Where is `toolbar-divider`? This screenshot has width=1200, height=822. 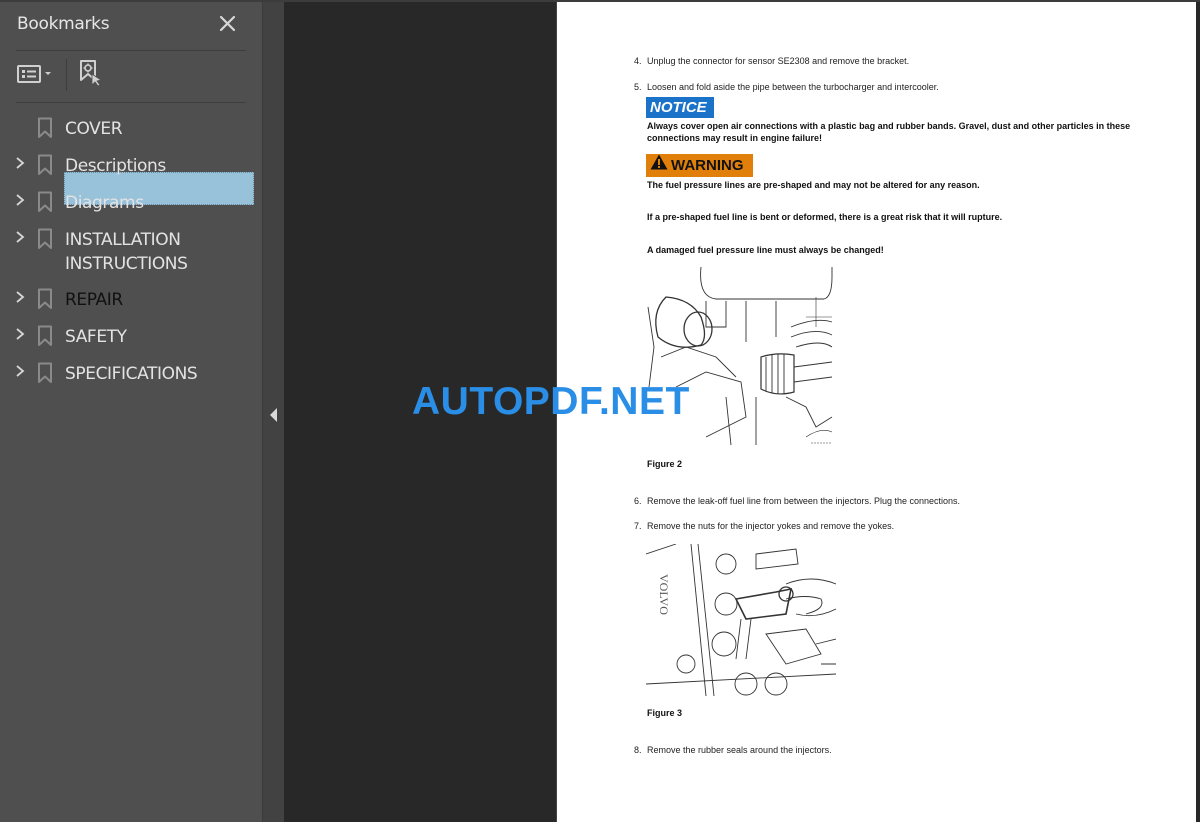 toolbar-divider is located at coordinates (131, 102).